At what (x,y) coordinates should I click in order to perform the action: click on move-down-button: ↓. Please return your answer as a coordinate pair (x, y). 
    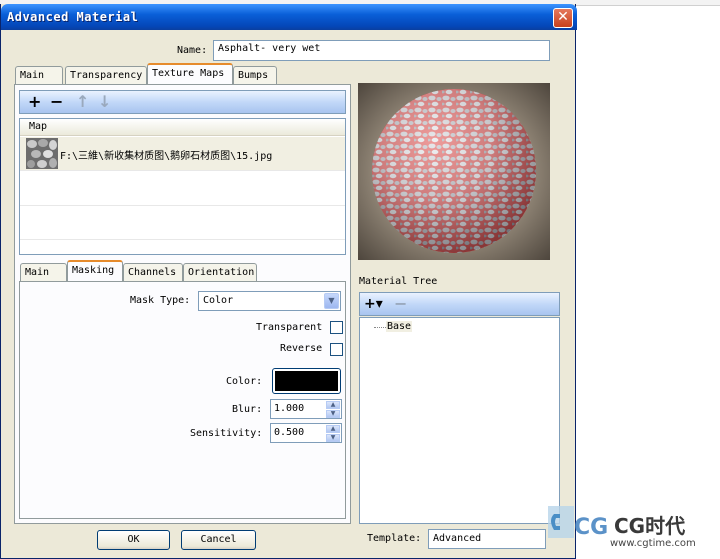
    Looking at the image, I should click on (104, 102).